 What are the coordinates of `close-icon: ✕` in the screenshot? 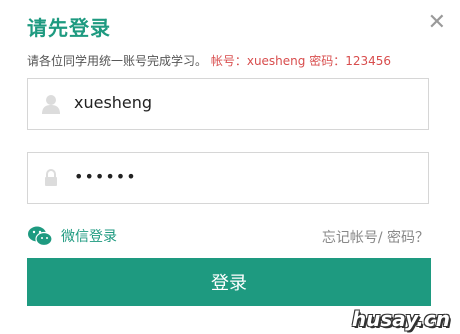 It's located at (437, 23).